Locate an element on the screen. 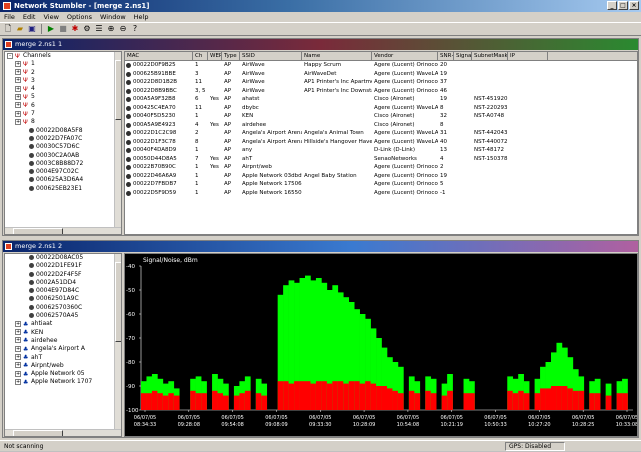 Image resolution: width=641 pixels, height=452 pixels. tree-item-mac: 0004E97C02C is located at coordinates (63, 172).